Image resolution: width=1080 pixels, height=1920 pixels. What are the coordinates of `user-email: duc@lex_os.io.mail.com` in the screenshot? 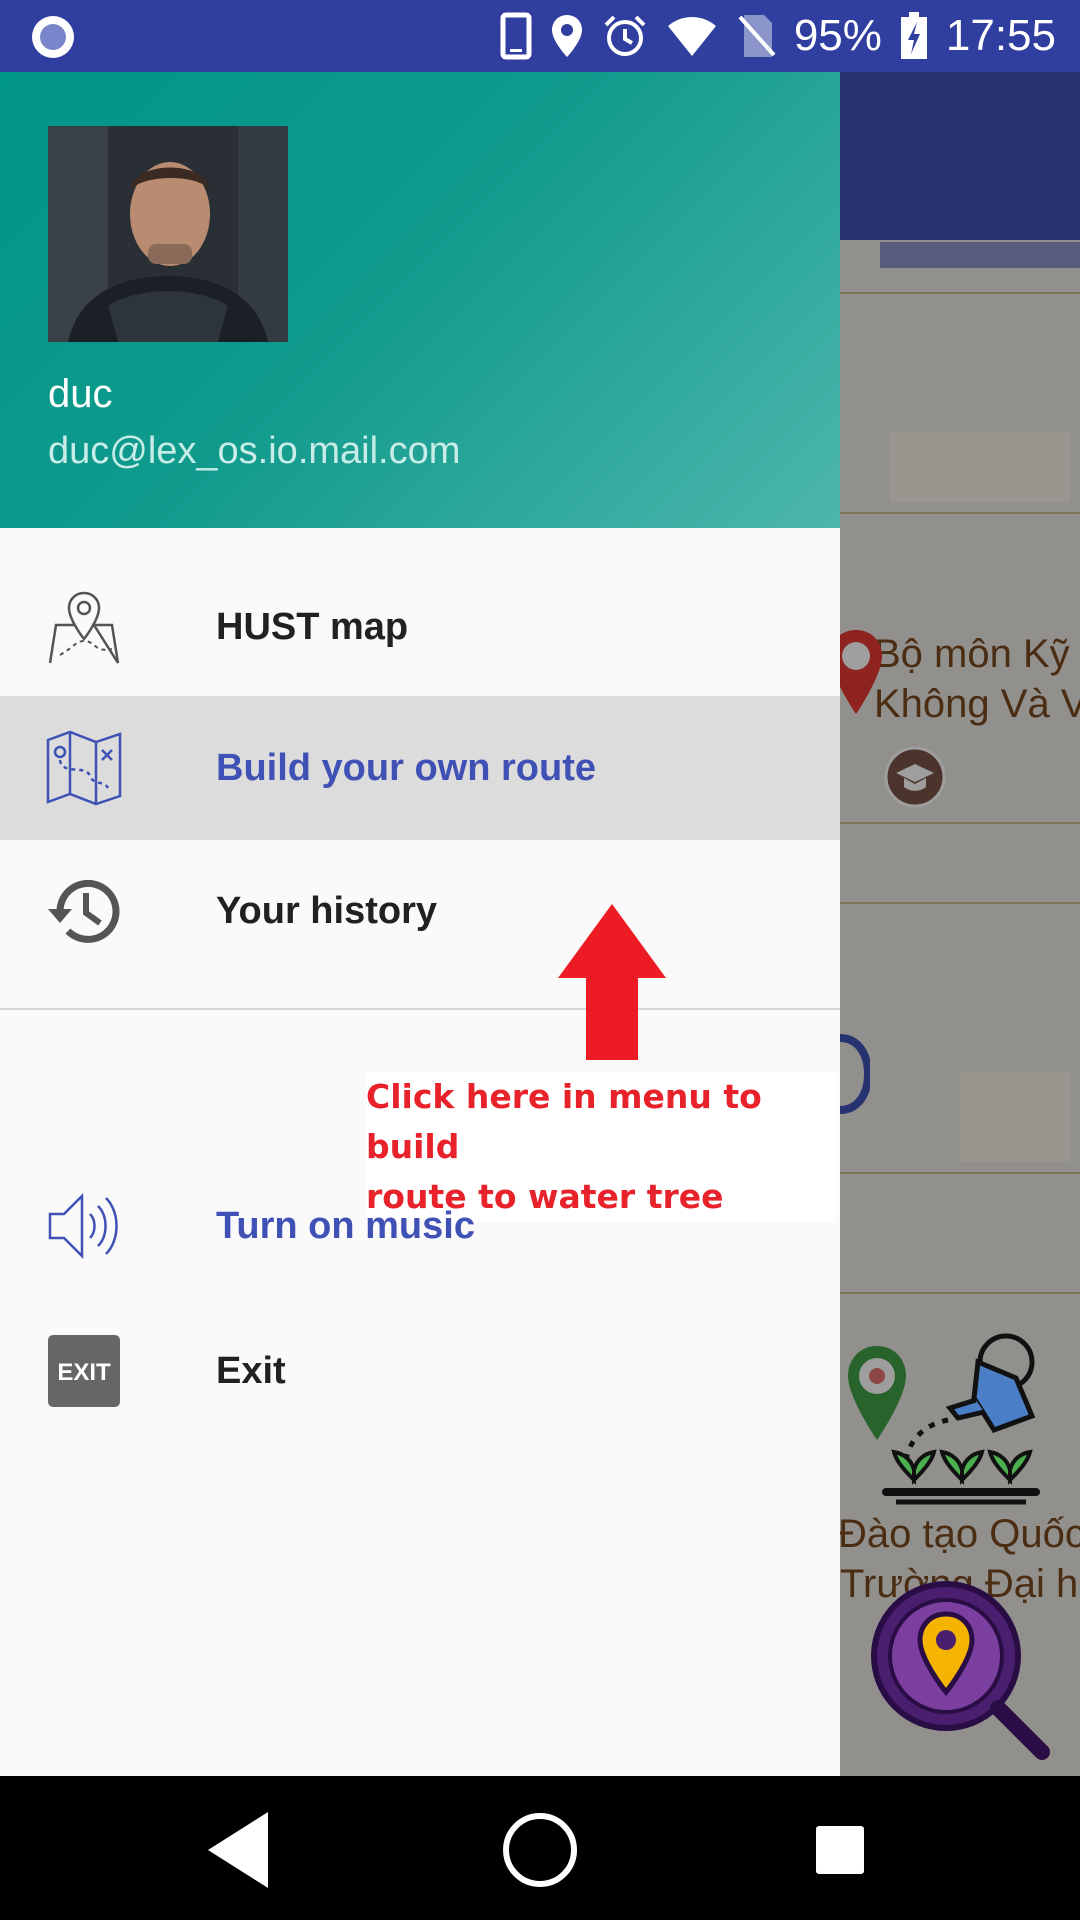 It's located at (254, 451).